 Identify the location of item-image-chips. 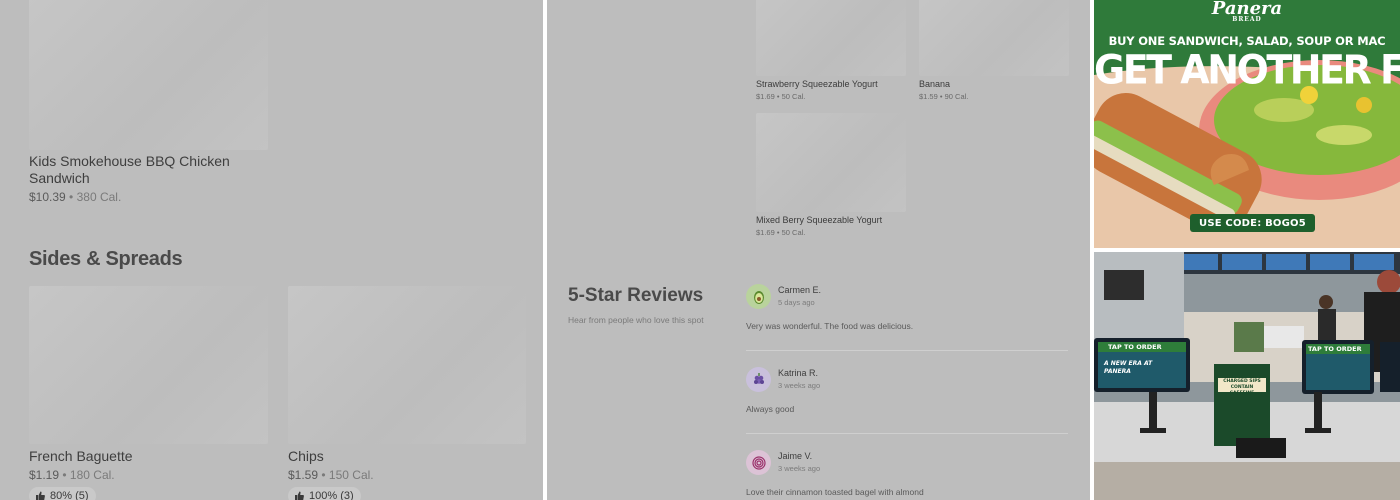
(407, 365).